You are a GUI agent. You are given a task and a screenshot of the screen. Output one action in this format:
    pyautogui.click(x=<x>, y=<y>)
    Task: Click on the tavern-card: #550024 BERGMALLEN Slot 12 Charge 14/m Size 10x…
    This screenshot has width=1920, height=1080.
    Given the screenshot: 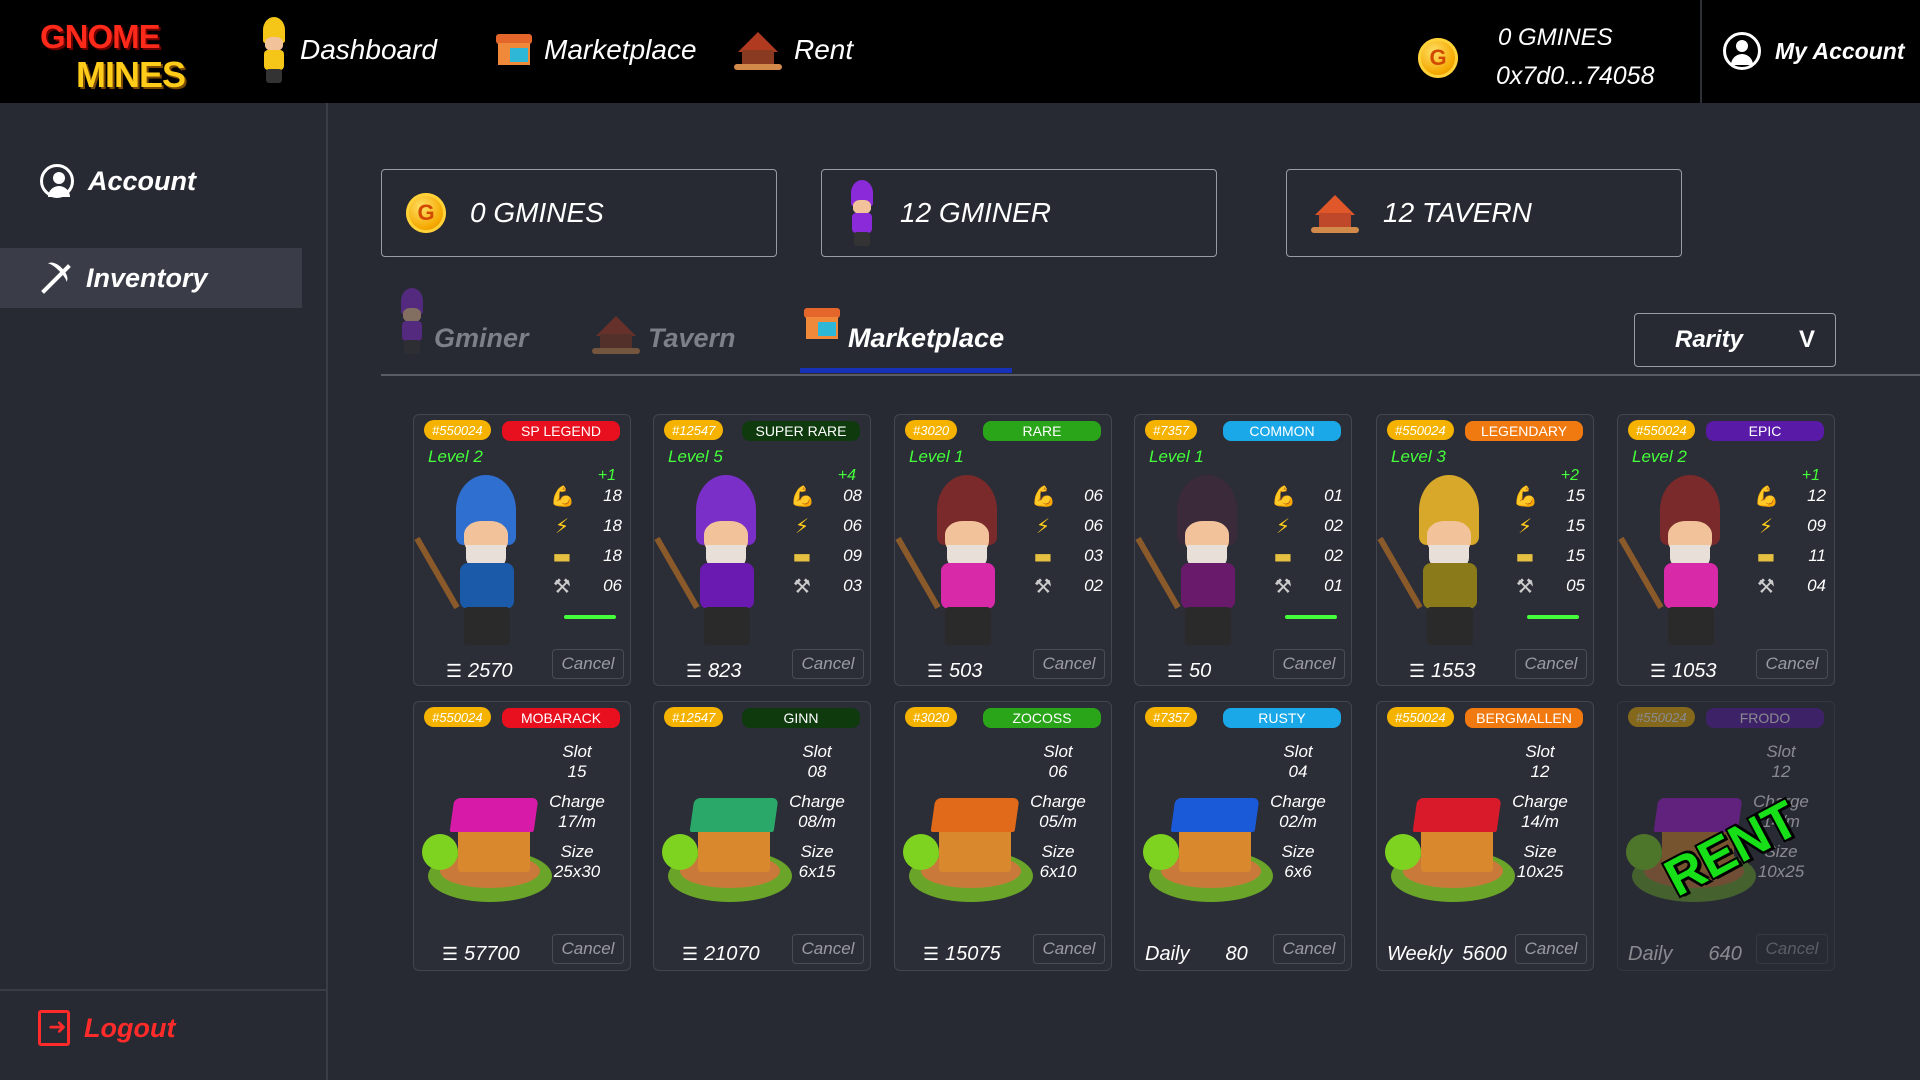 What is the action you would take?
    pyautogui.click(x=1485, y=836)
    